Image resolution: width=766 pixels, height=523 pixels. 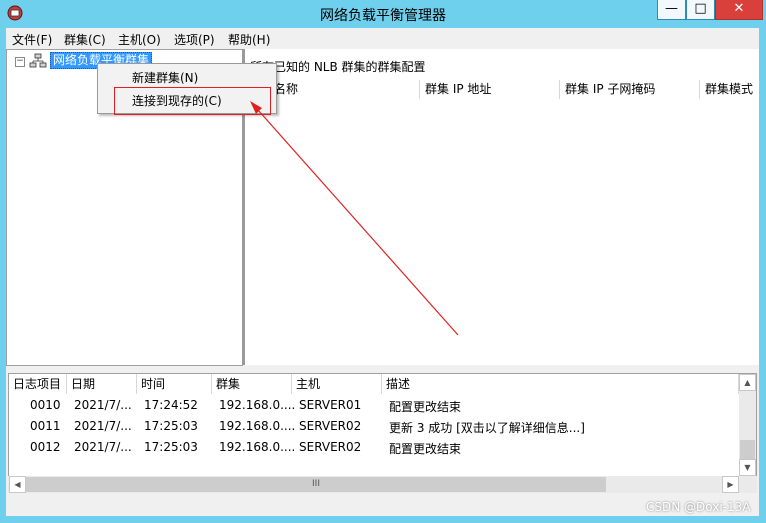 I want to click on log-cell-time: 17:24:52, so click(x=171, y=405).